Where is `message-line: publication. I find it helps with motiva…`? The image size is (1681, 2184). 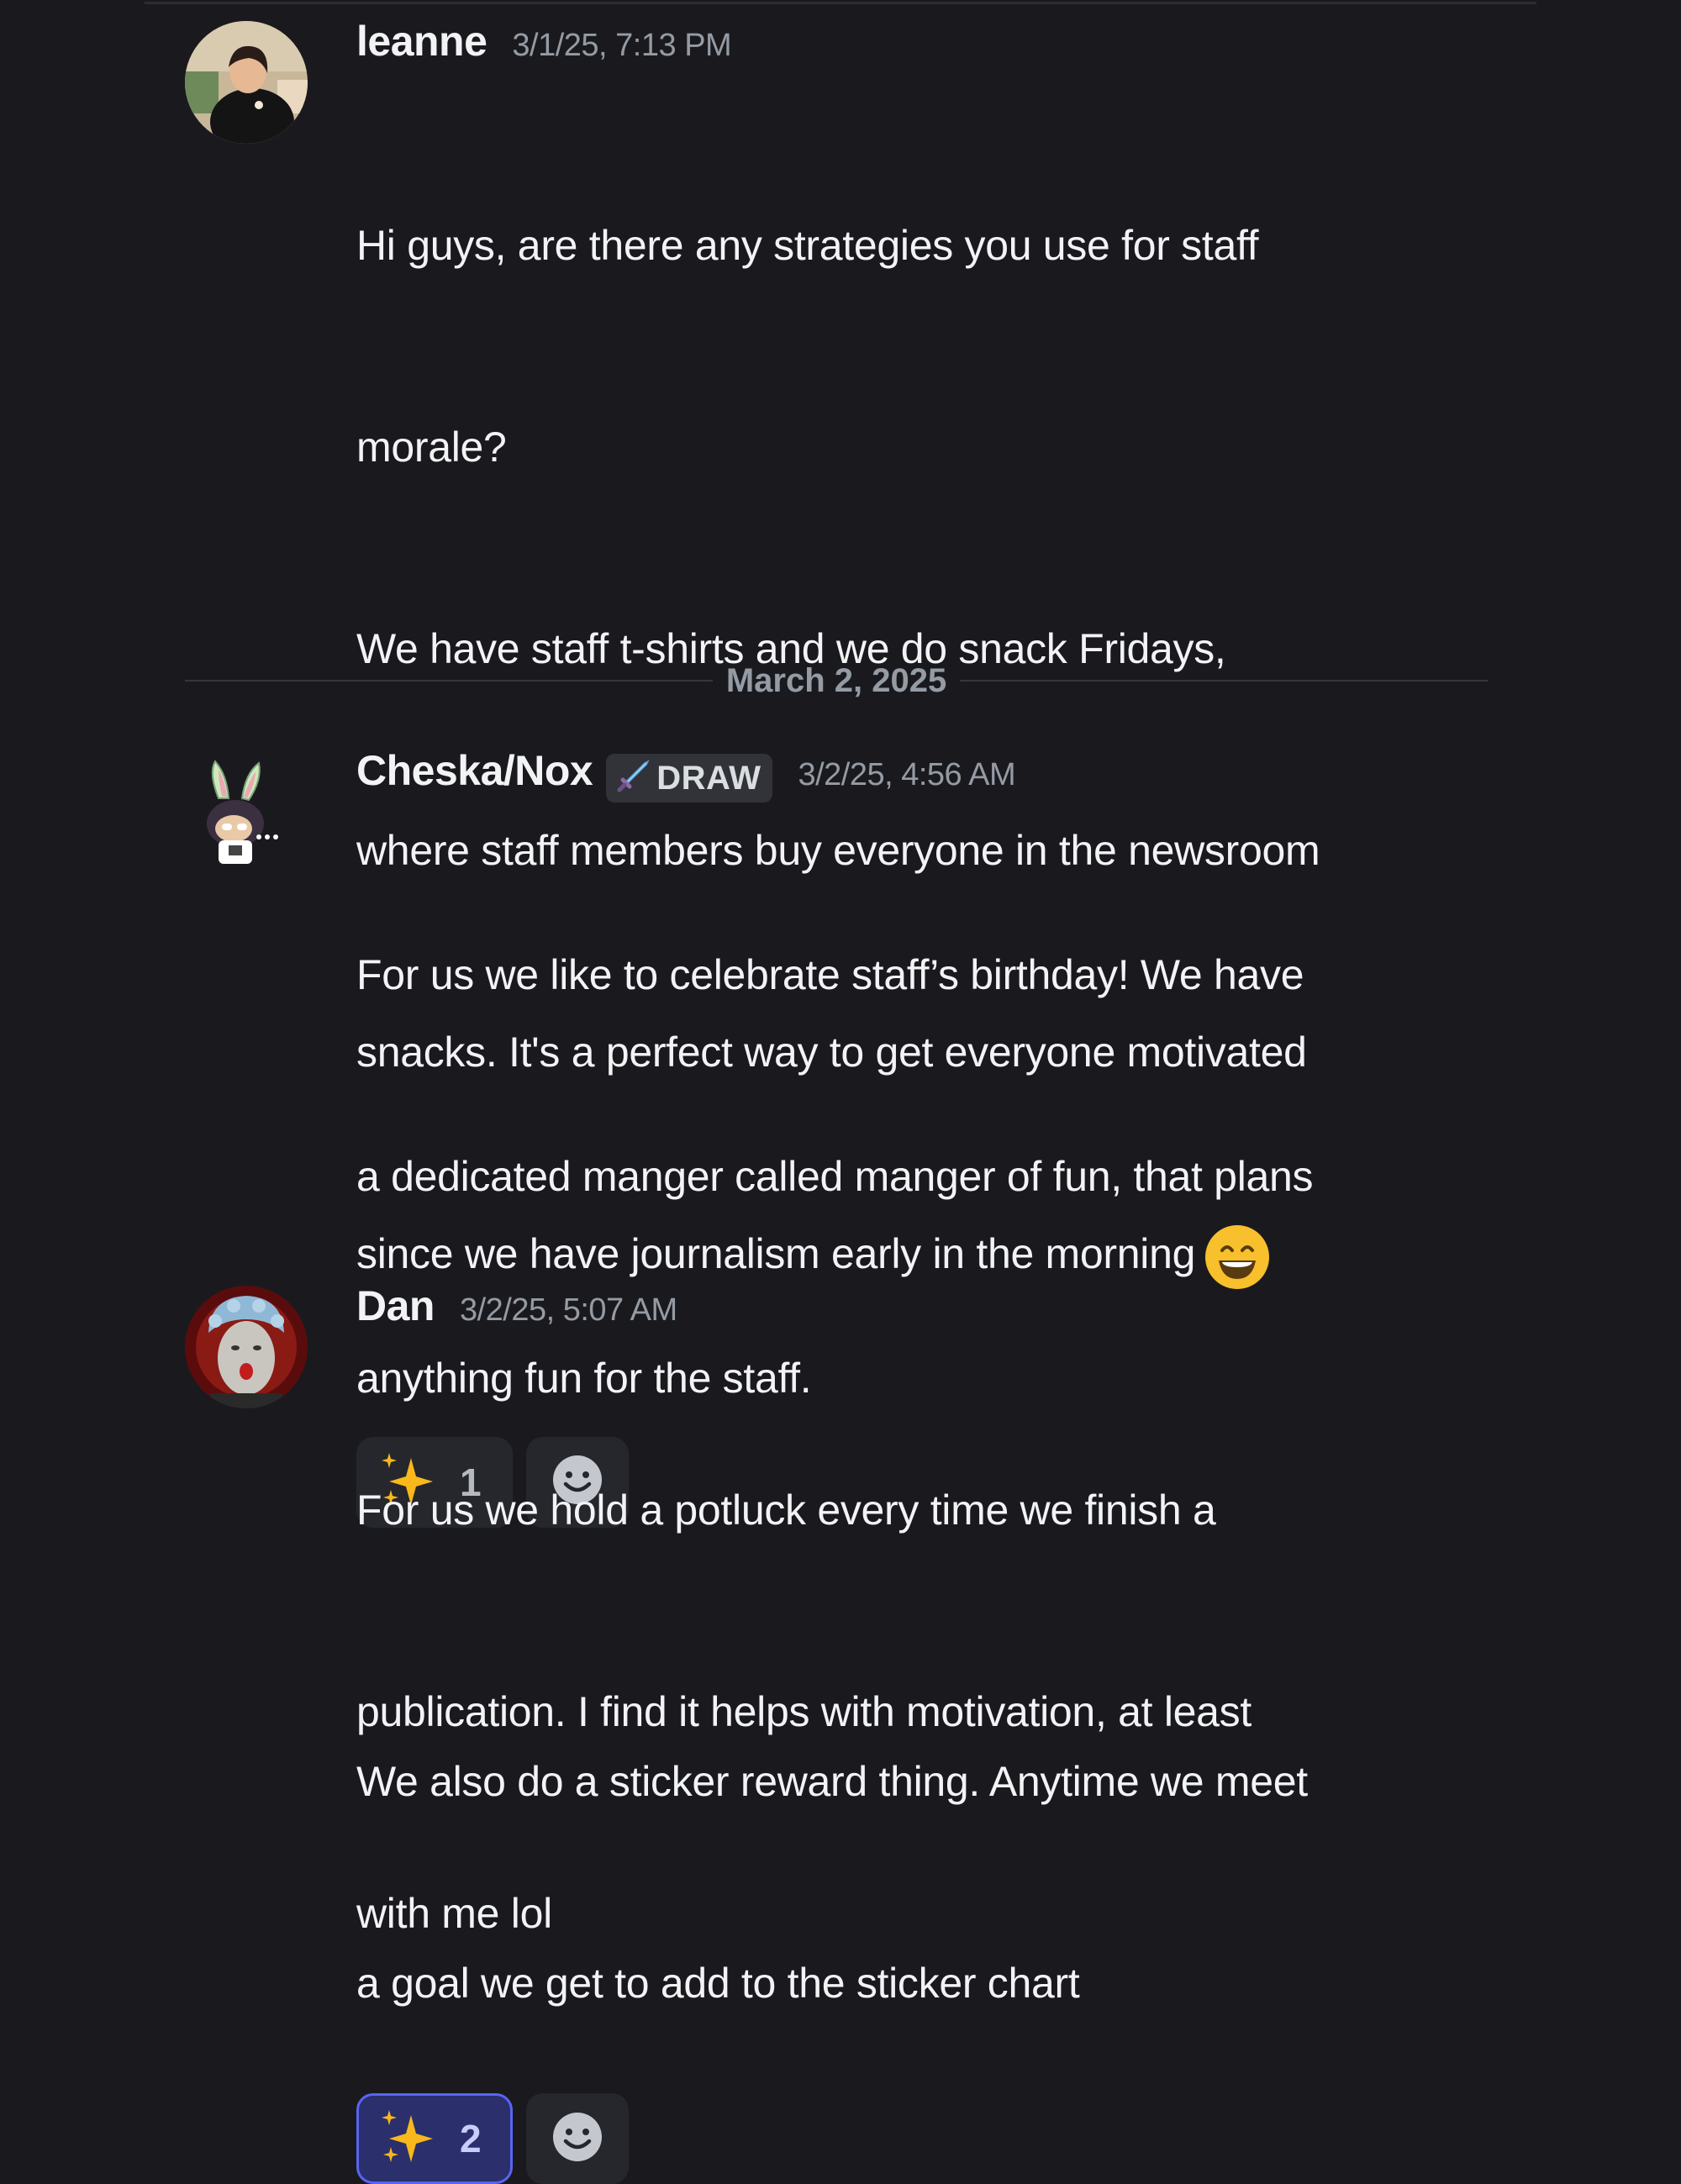 message-line: publication. I find it helps with motiva… is located at coordinates (804, 1711).